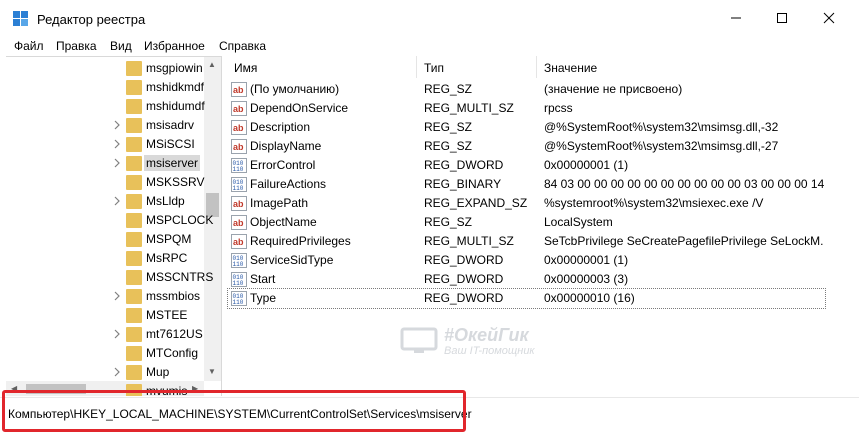 The width and height of the screenshot is (859, 433). I want to click on tree-item: MsRPC, so click(106, 258).